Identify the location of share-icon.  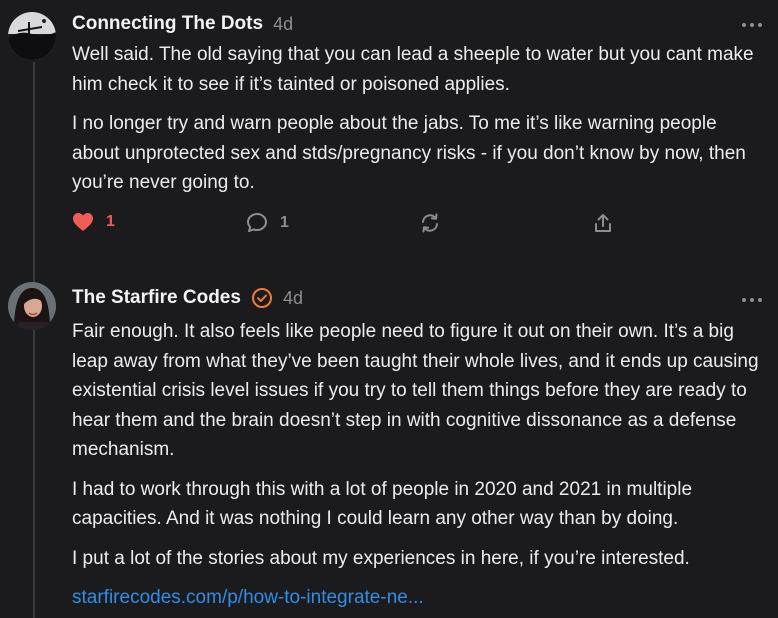
(603, 223).